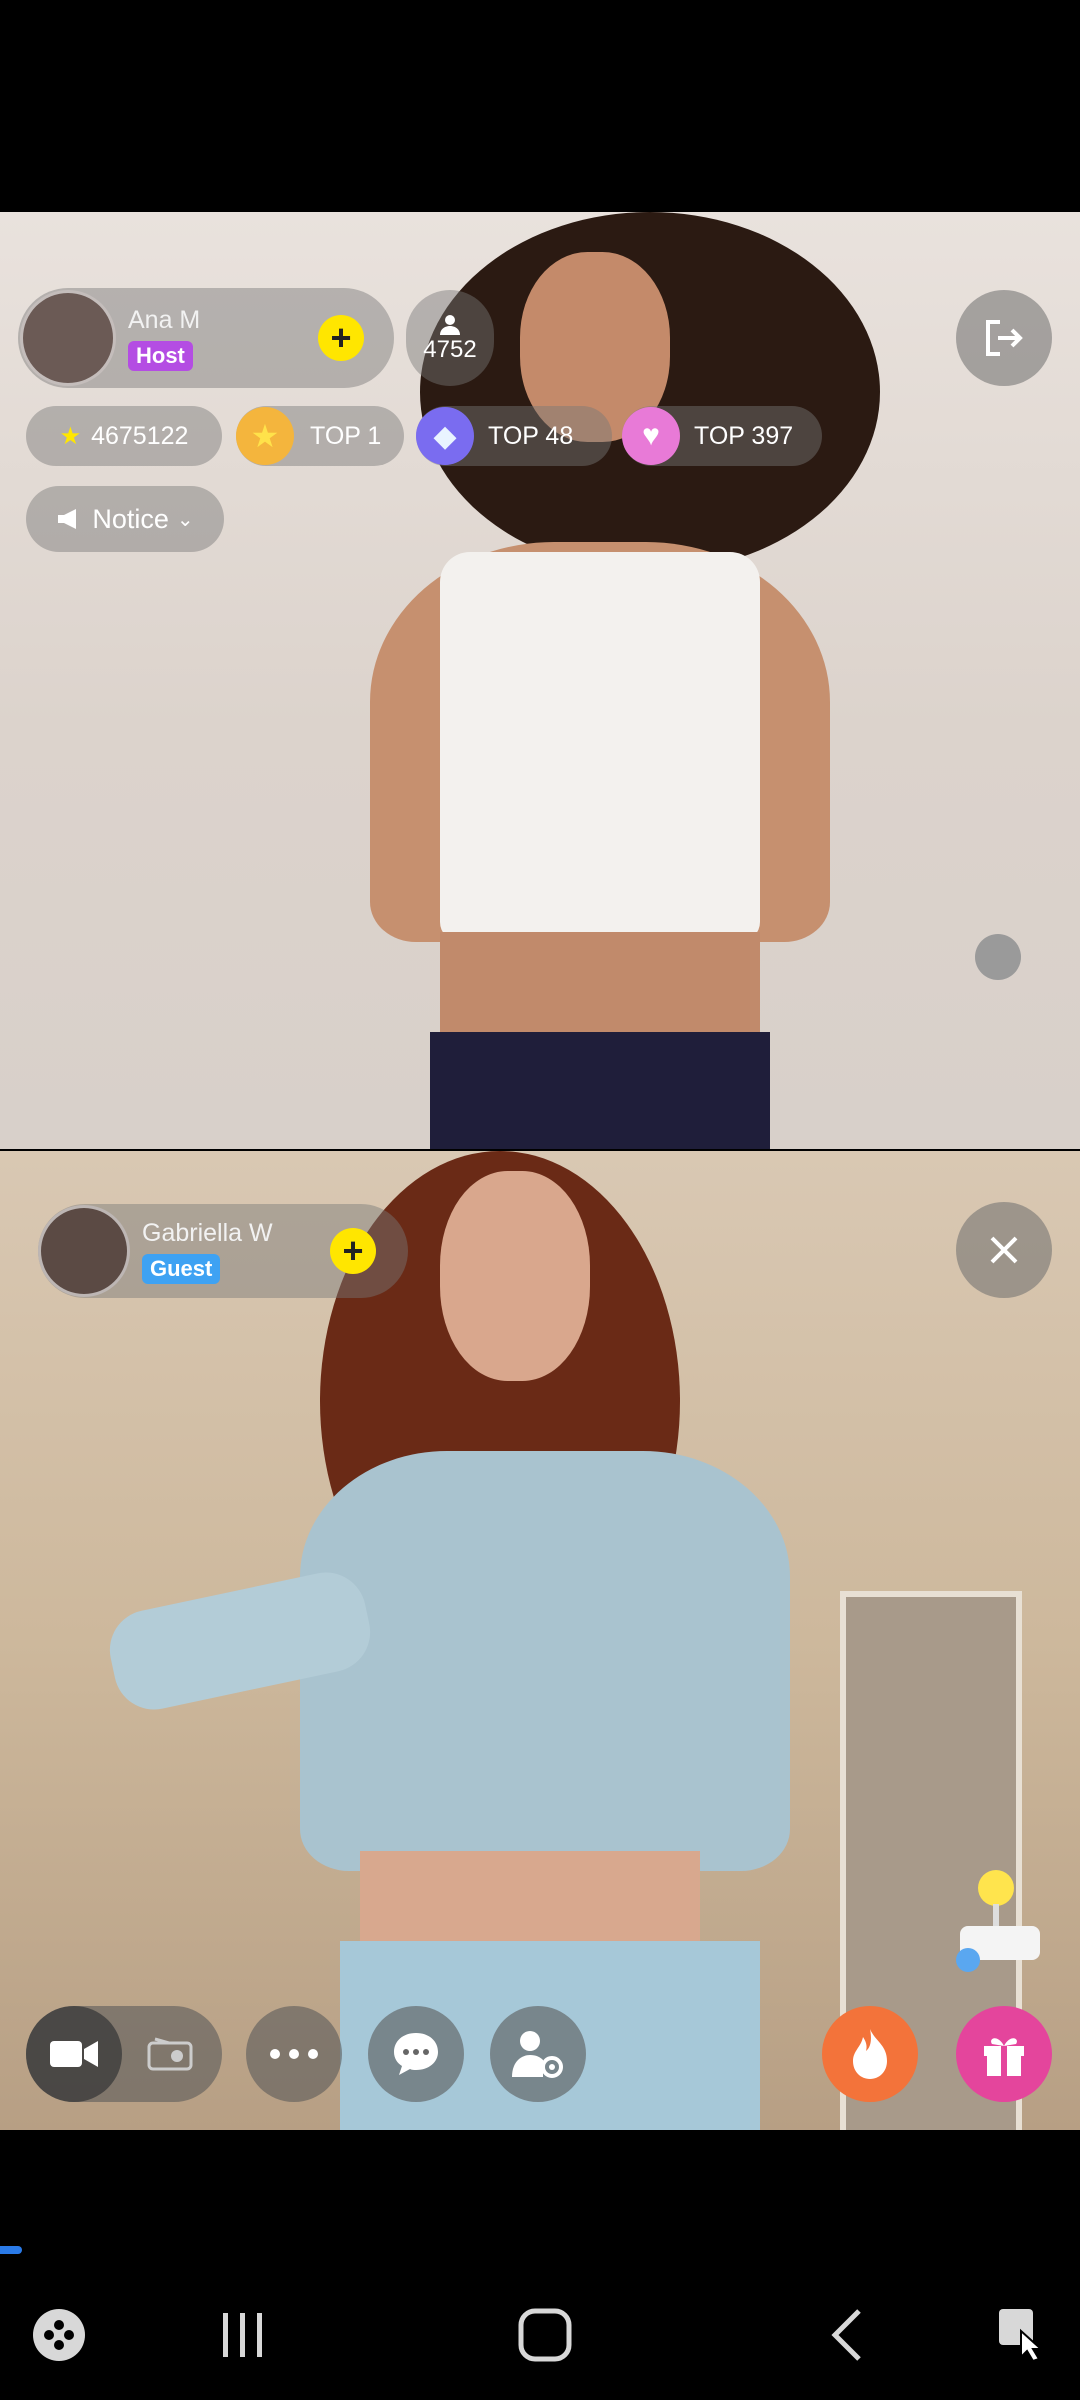 The width and height of the screenshot is (1080, 2400). What do you see at coordinates (450, 325) in the screenshot?
I see `person-icon` at bounding box center [450, 325].